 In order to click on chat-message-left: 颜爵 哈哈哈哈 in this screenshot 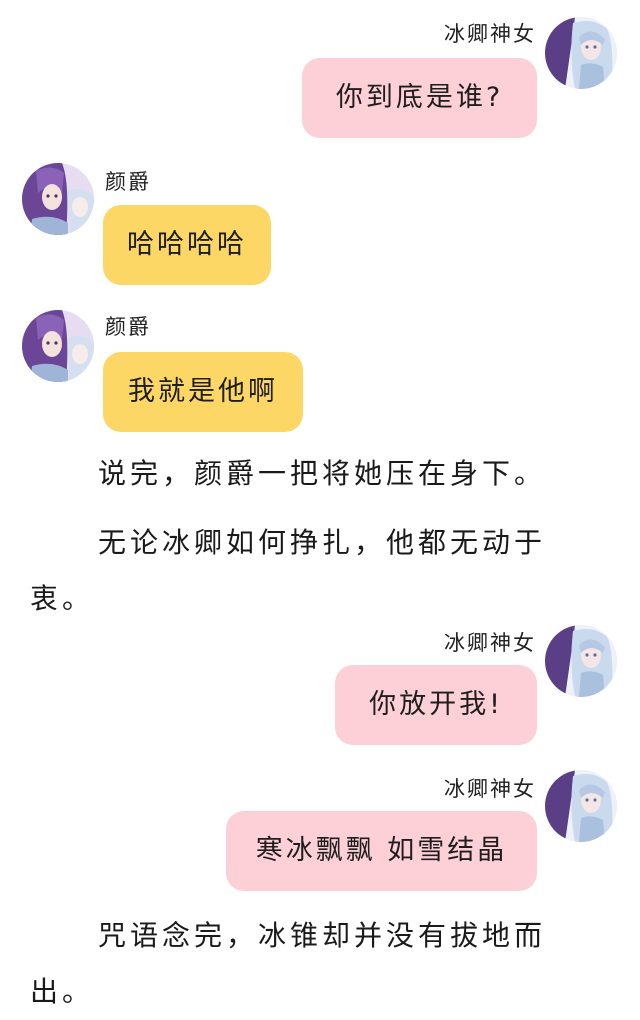, I will do `click(320, 222)`.